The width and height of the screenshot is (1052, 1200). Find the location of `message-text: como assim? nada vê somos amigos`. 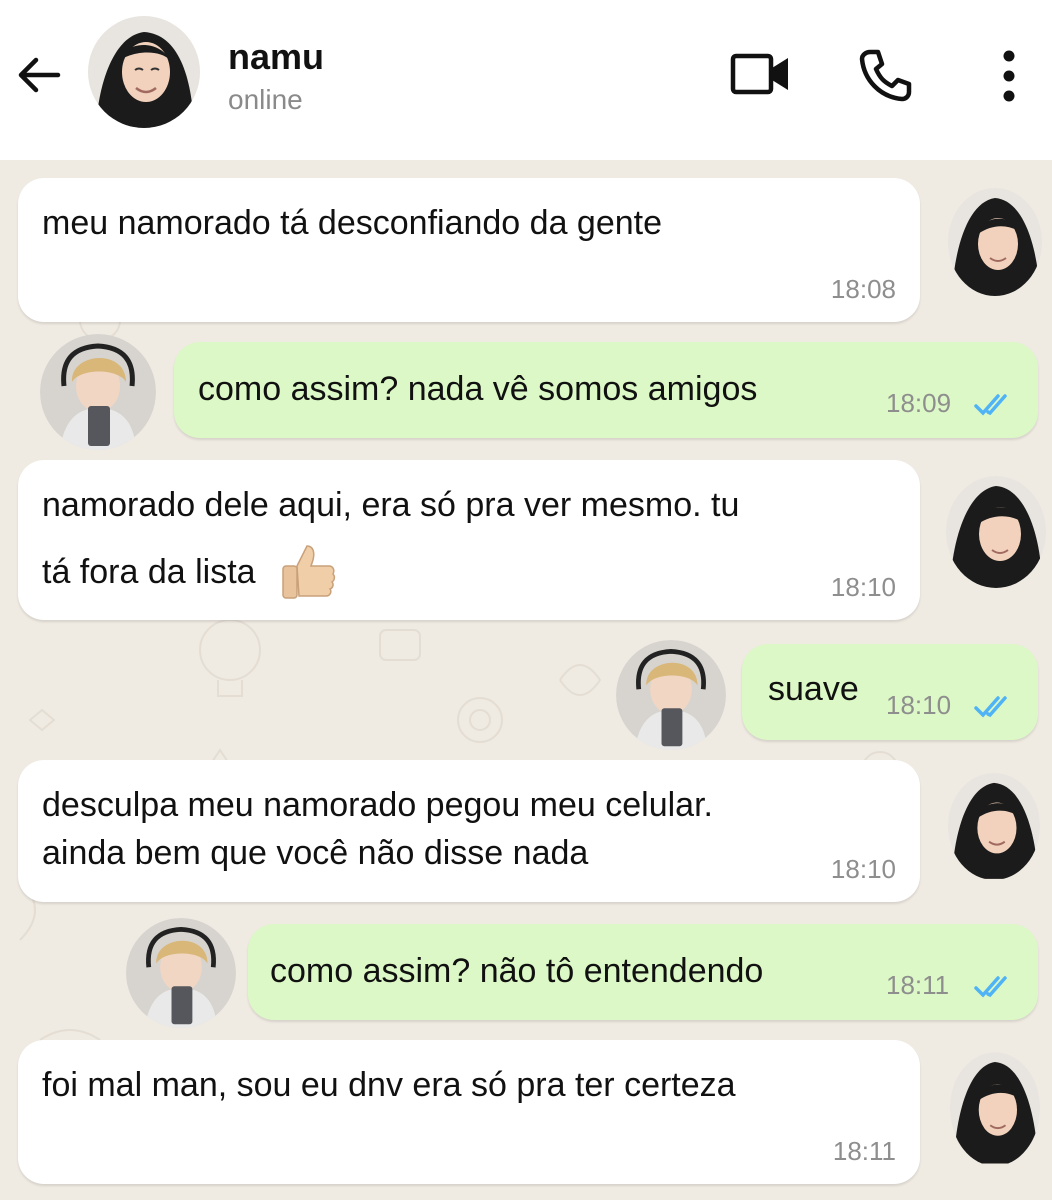

message-text: como assim? nada vê somos amigos is located at coordinates (478, 389).